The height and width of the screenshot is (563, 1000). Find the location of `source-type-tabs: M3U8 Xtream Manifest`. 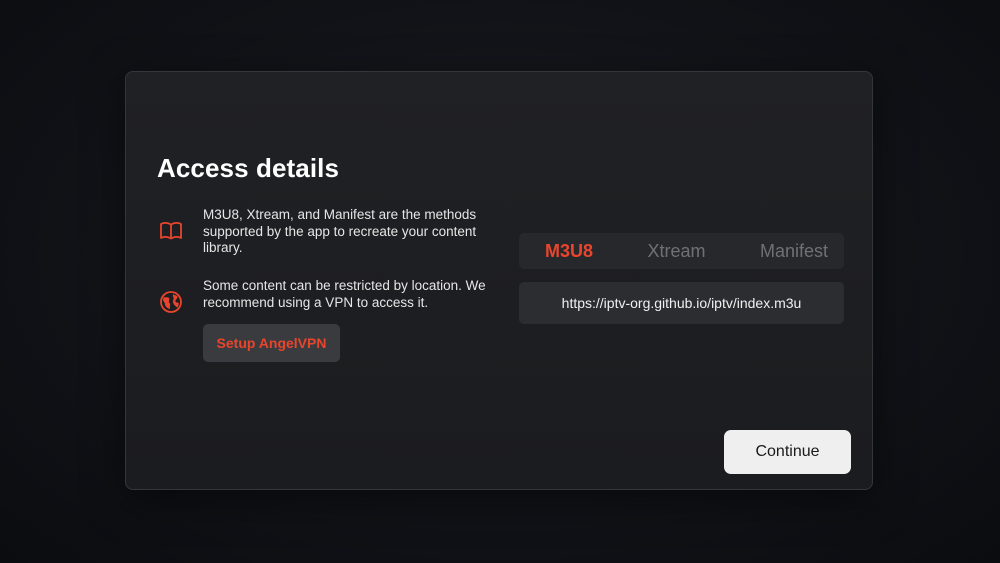

source-type-tabs: M3U8 Xtream Manifest is located at coordinates (681, 251).